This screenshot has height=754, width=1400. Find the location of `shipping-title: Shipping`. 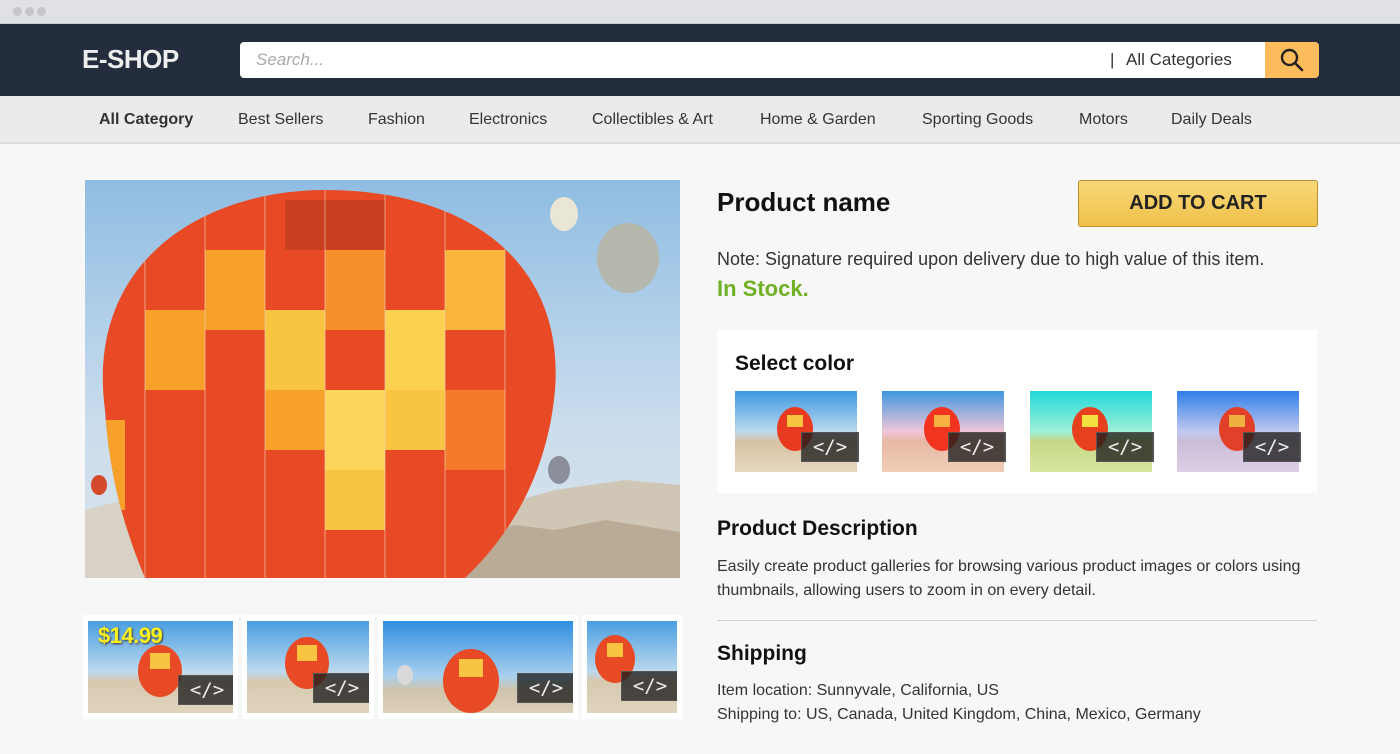

shipping-title: Shipping is located at coordinates (762, 653).